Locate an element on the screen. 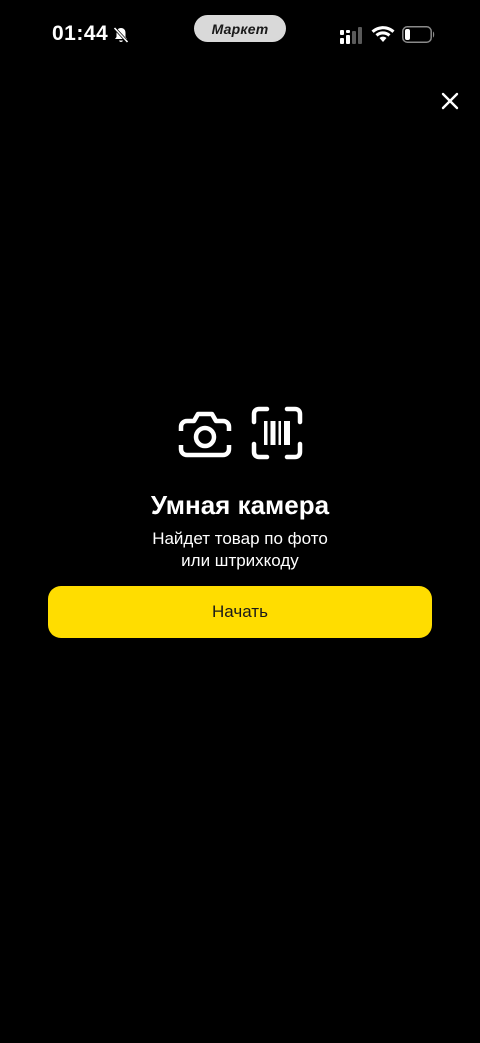 This screenshot has height=1043, width=480. close-button is located at coordinates (450, 103).